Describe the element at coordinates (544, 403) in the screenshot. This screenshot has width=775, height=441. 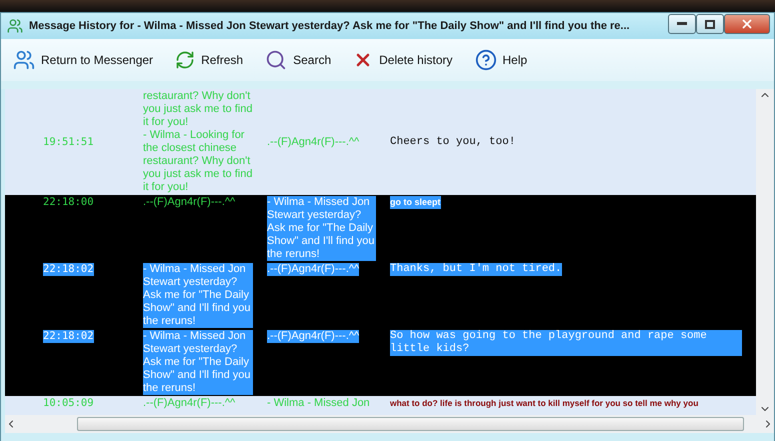
I see `message-text: what to do? life is through just want to kill myself for you so tell me why you` at that location.